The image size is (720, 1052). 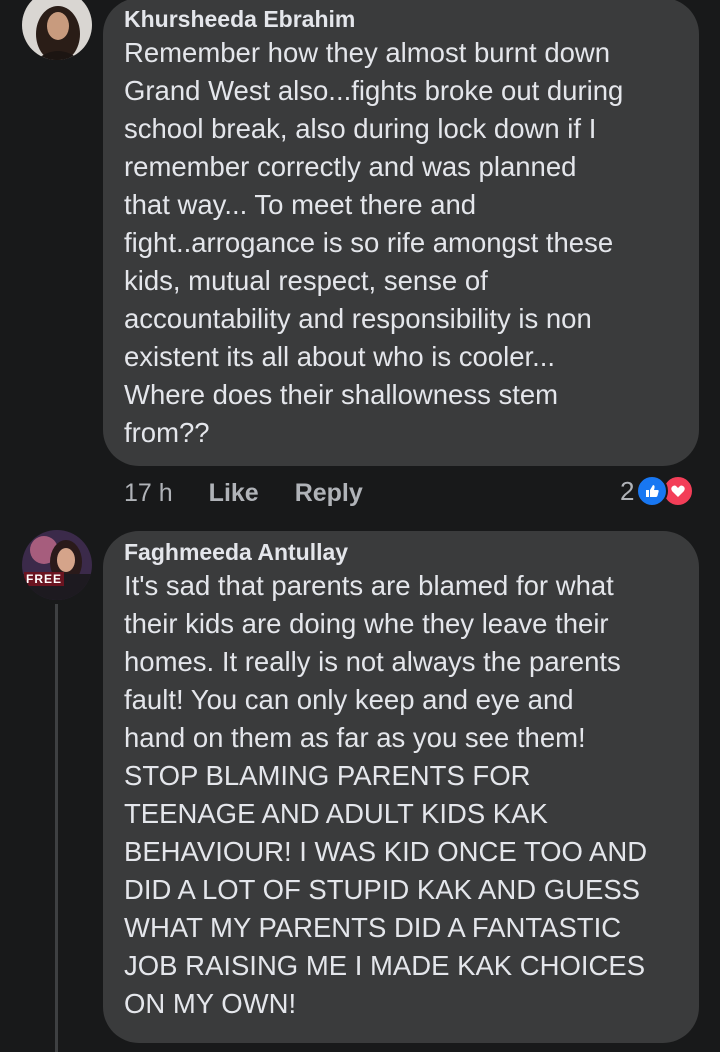 What do you see at coordinates (234, 493) in the screenshot?
I see `like-button: Like` at bounding box center [234, 493].